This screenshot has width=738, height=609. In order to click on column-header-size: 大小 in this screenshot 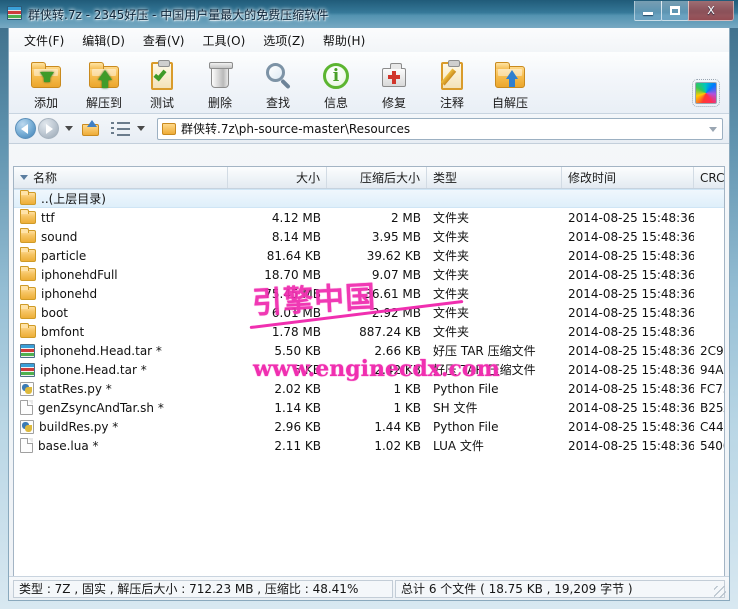, I will do `click(277, 177)`.